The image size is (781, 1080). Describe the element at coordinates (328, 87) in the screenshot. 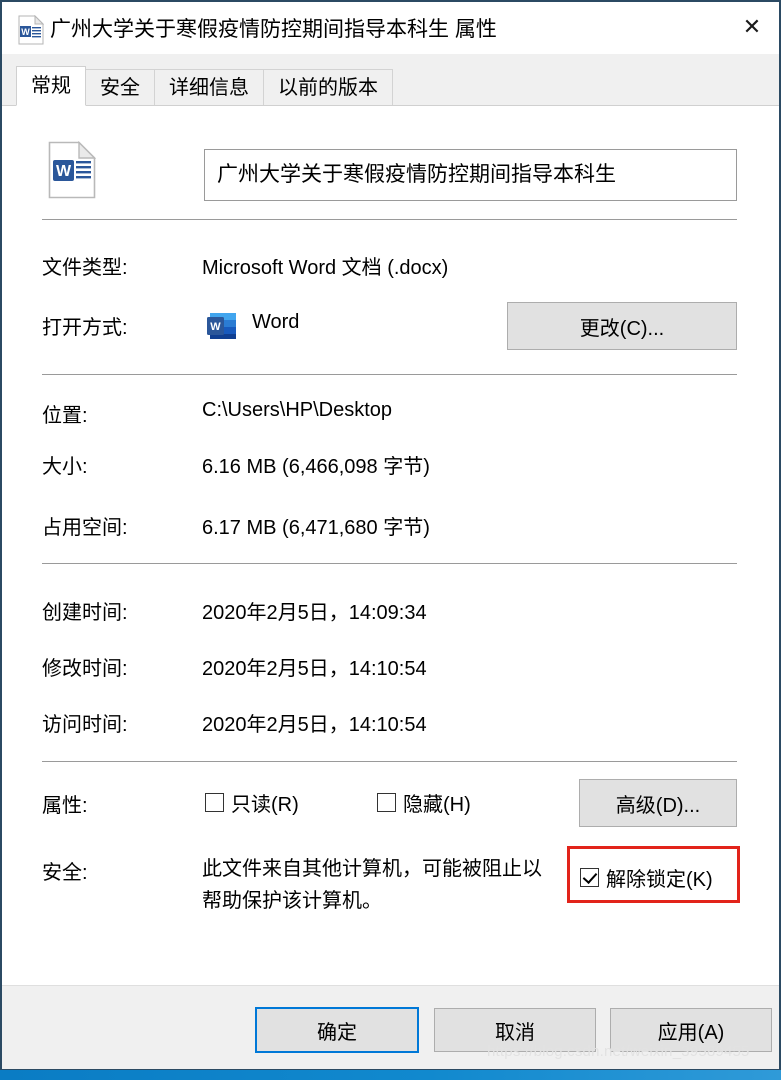

I see `tab-previous-versions: 以前的版本` at that location.